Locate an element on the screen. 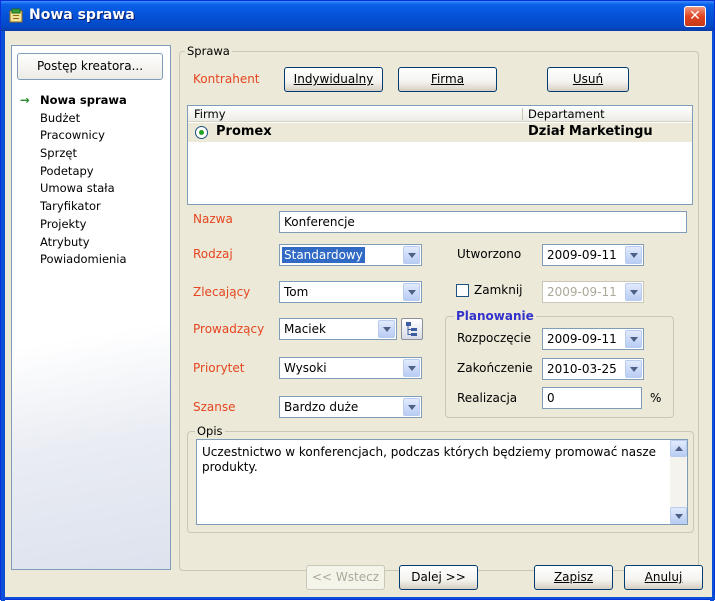 This screenshot has width=715, height=601. realizacja-label: Realizacja is located at coordinates (487, 398).